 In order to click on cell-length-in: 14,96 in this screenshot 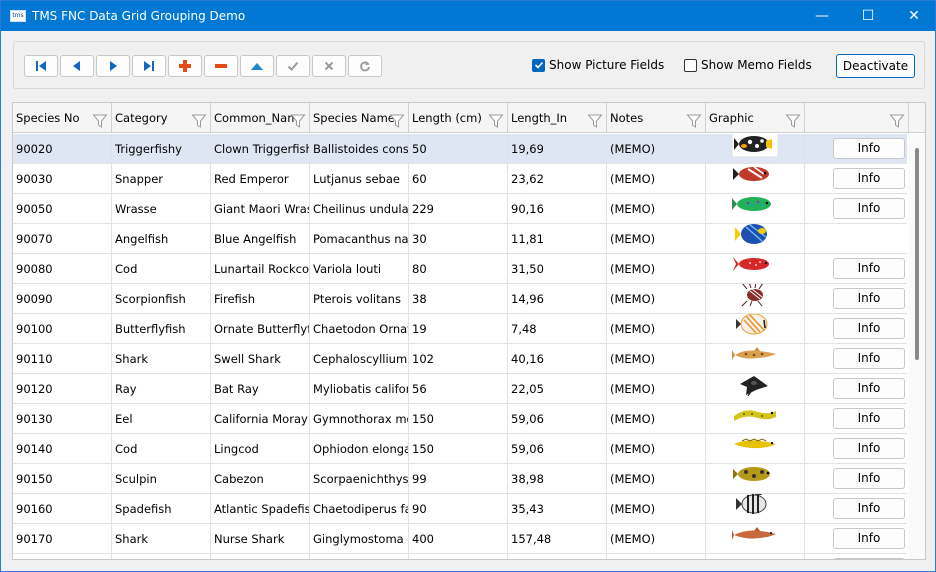, I will do `click(557, 299)`.